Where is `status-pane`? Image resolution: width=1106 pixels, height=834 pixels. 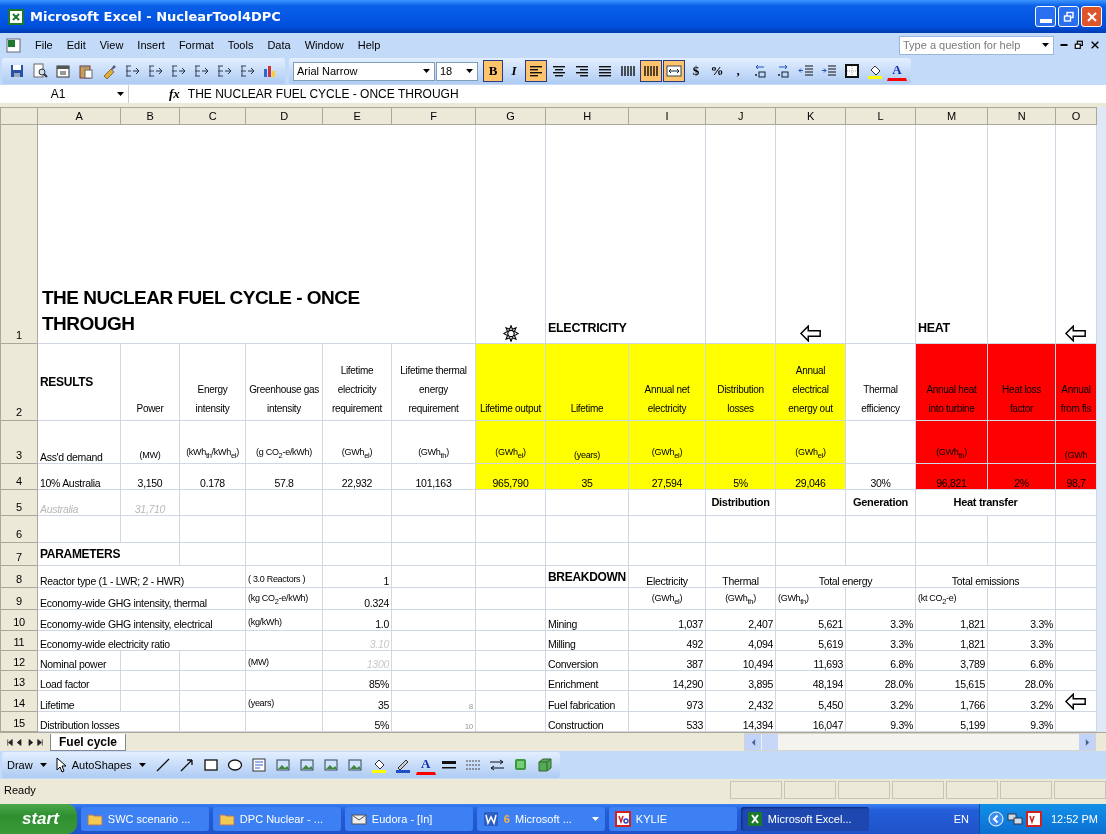
status-pane is located at coordinates (756, 790).